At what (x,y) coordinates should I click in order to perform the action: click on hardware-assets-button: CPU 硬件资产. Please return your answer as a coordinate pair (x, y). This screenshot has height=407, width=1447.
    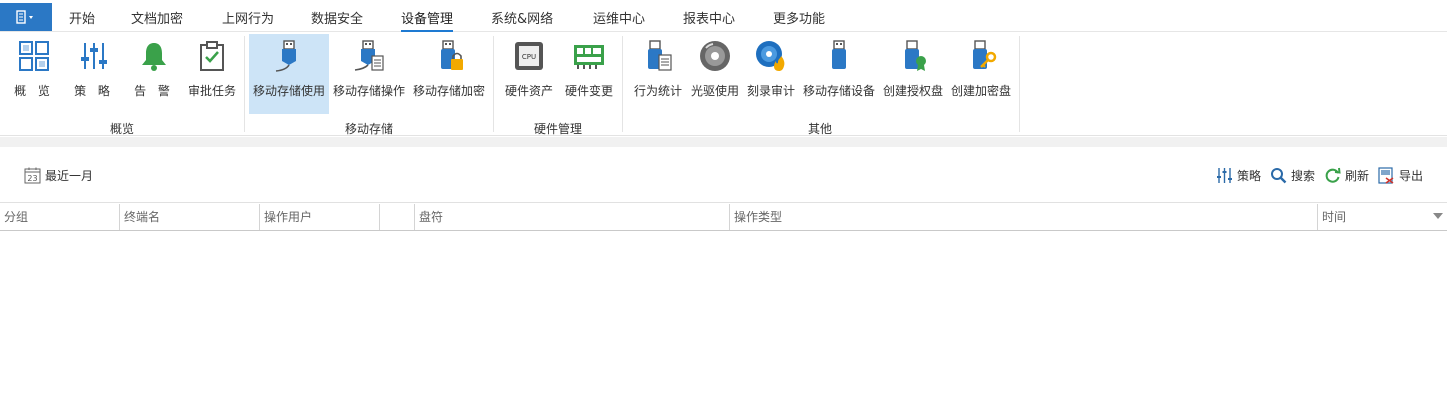
    Looking at the image, I should click on (529, 74).